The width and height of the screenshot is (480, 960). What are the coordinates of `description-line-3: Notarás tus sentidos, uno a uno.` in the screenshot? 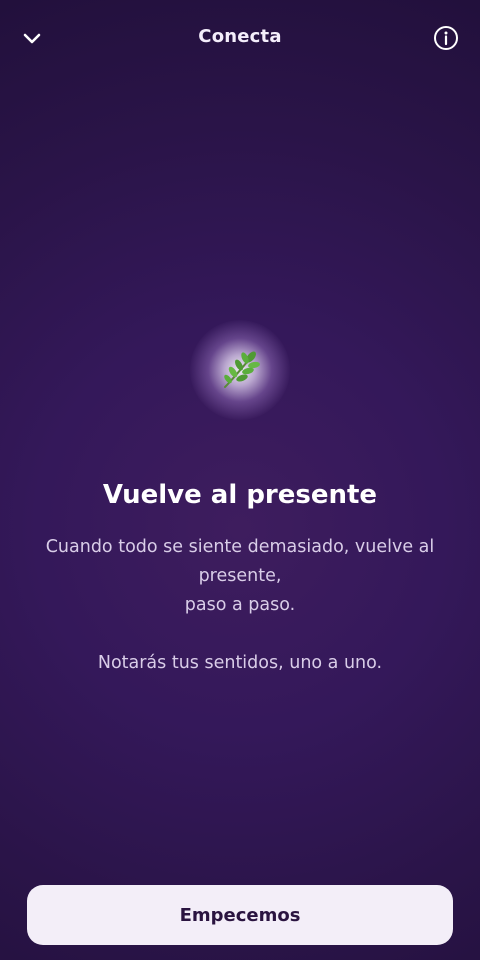 It's located at (240, 663).